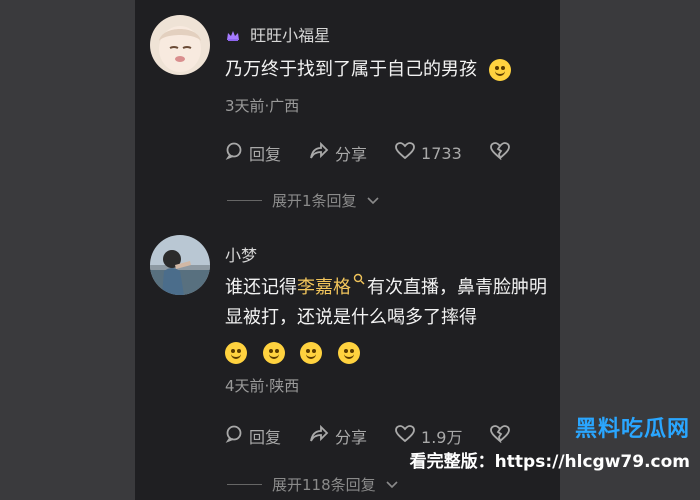 Image resolution: width=700 pixels, height=500 pixels. I want to click on expand-replies-button: 展开1条回复, so click(303, 200).